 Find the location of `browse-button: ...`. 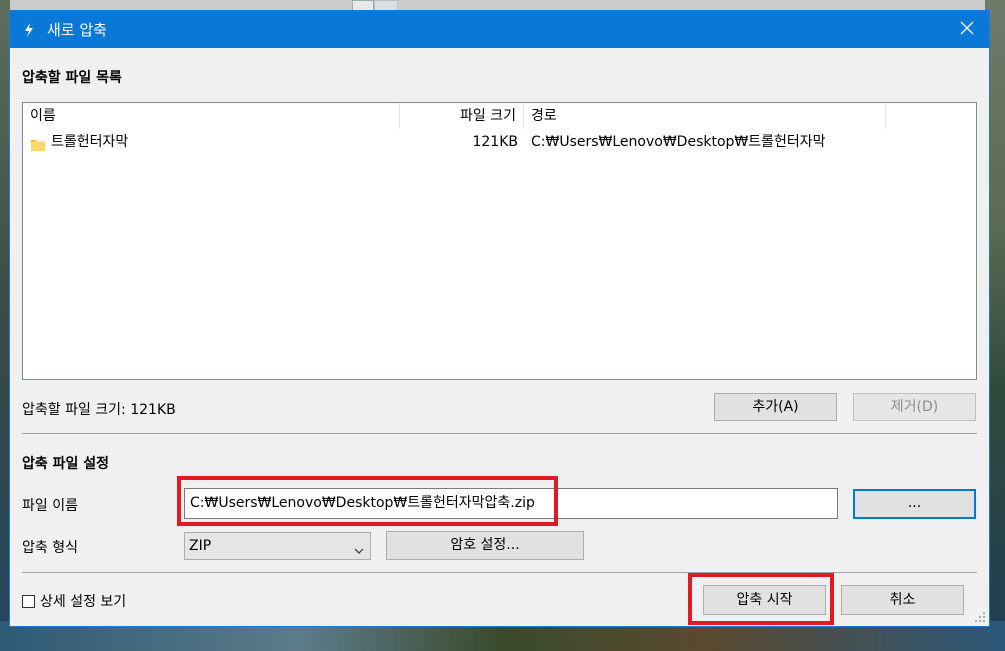

browse-button: ... is located at coordinates (914, 504).